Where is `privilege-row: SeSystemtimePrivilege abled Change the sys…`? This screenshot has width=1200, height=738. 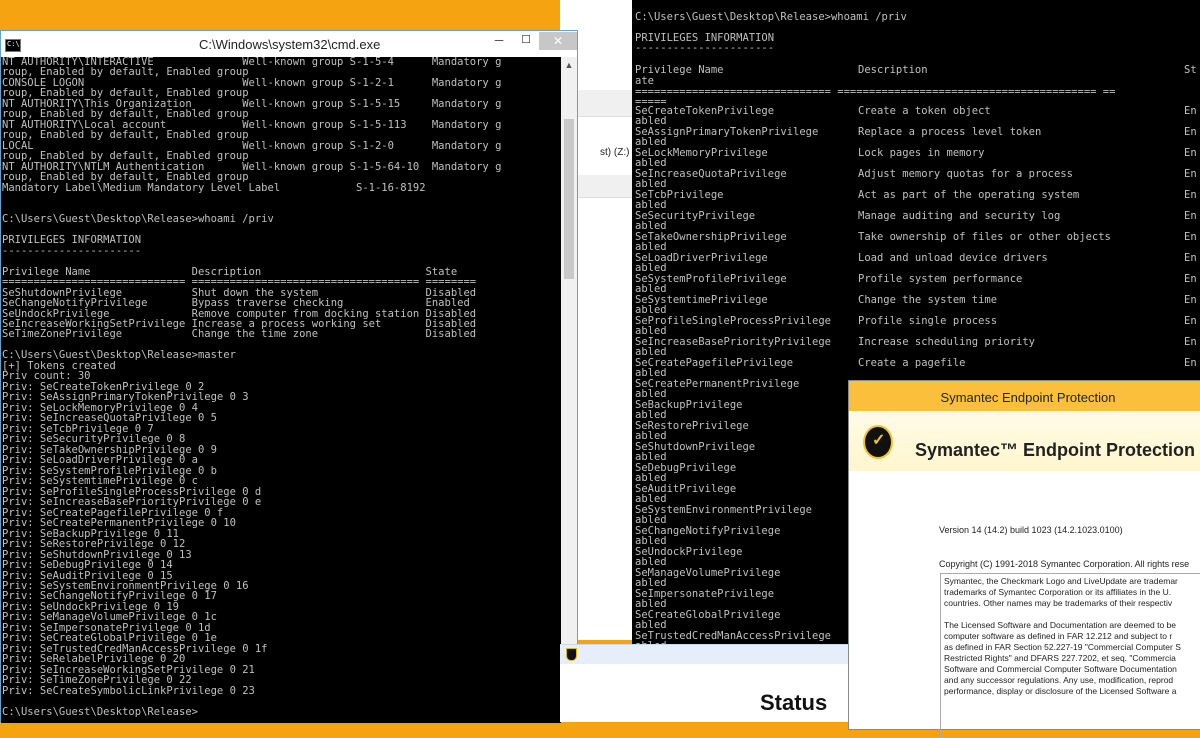
privilege-row: SeSystemtimePrivilege abled Change the sys… is located at coordinates (917, 305).